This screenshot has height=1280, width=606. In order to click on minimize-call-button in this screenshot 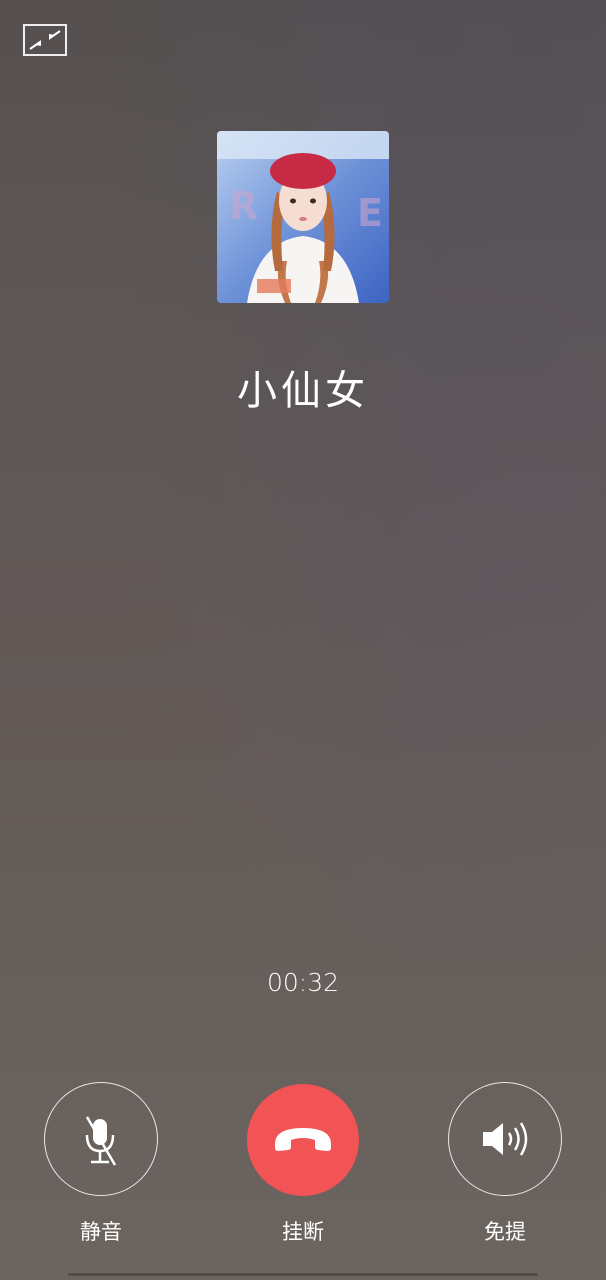, I will do `click(45, 40)`.